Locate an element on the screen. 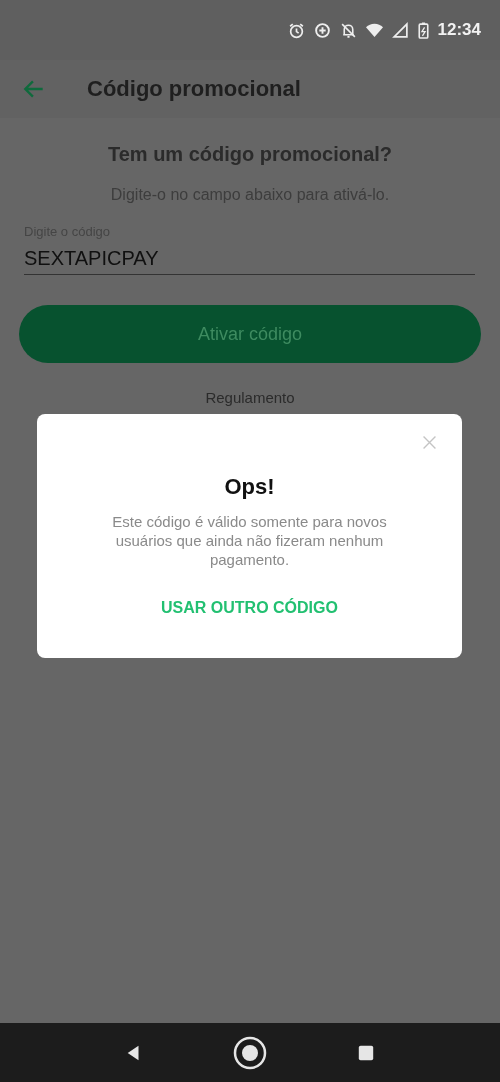 This screenshot has width=500, height=1082. wifi-icon is located at coordinates (374, 30).